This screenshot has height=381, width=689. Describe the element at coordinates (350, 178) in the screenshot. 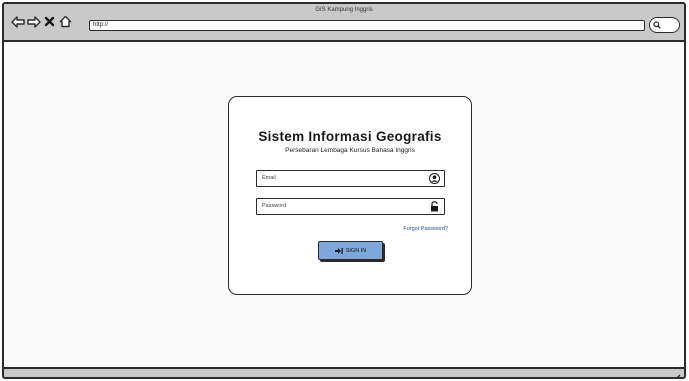

I see `email-field: Email` at that location.